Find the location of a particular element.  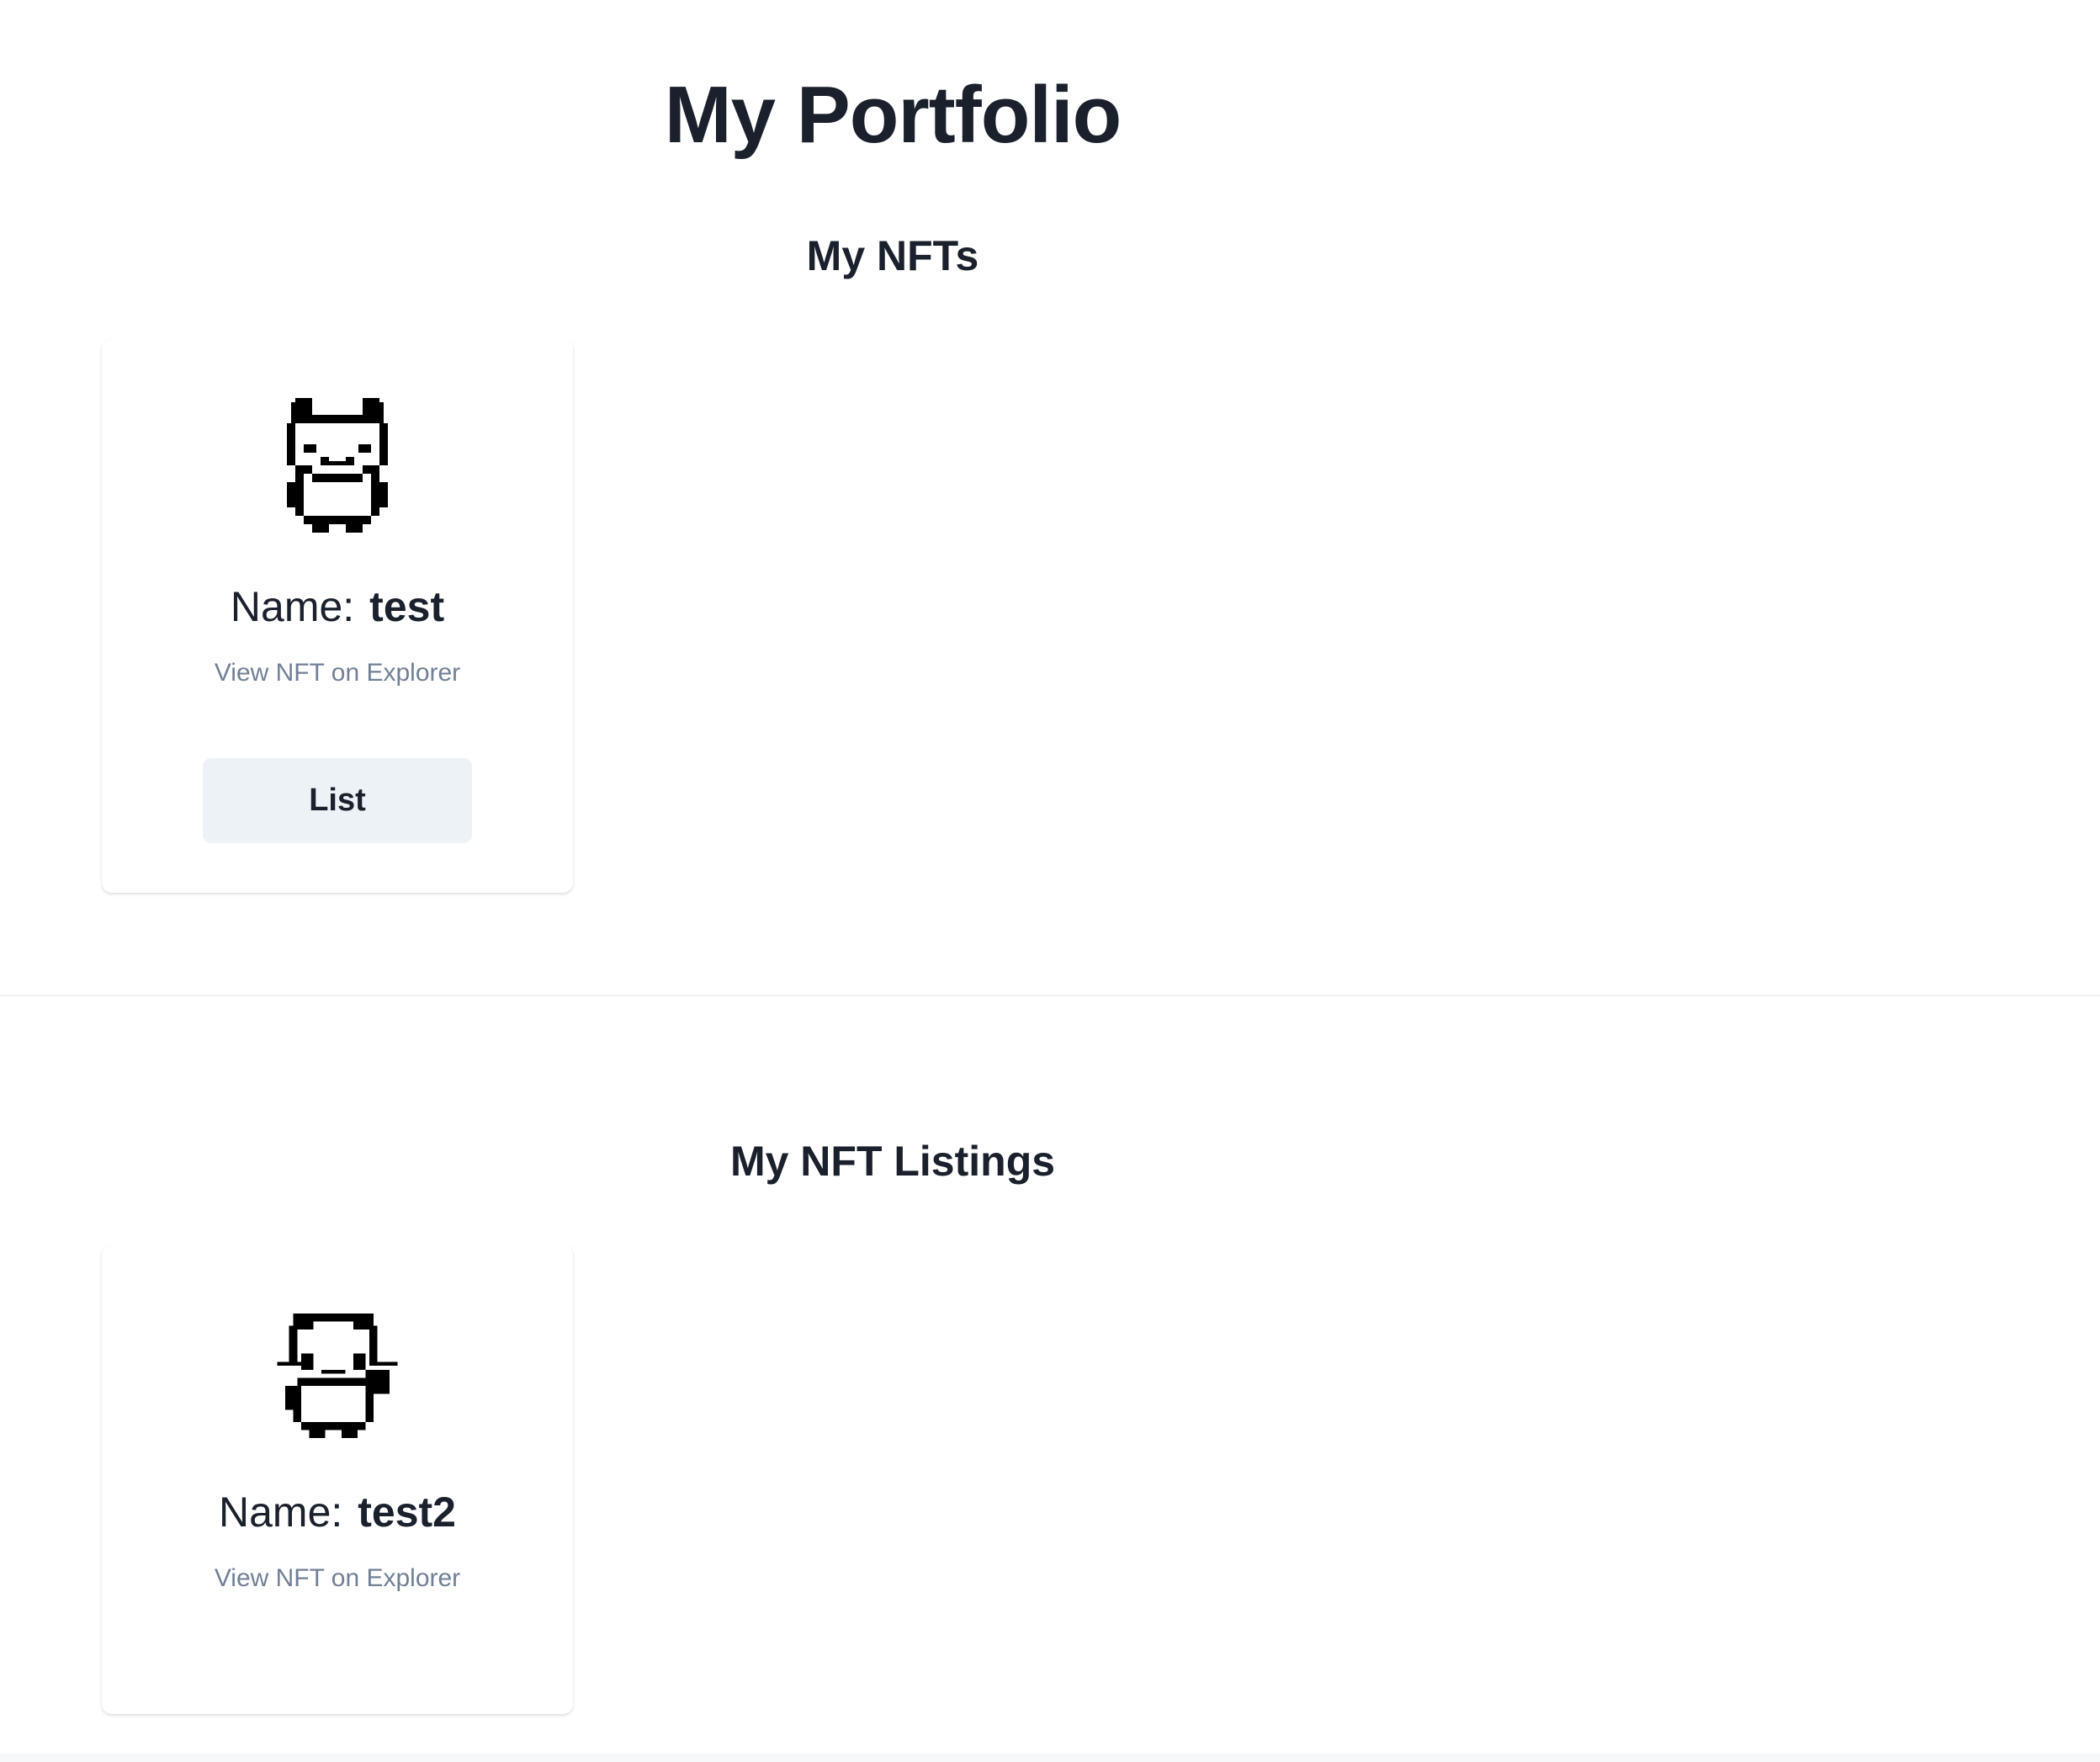

page-bottom-band is located at coordinates (1050, 1758).